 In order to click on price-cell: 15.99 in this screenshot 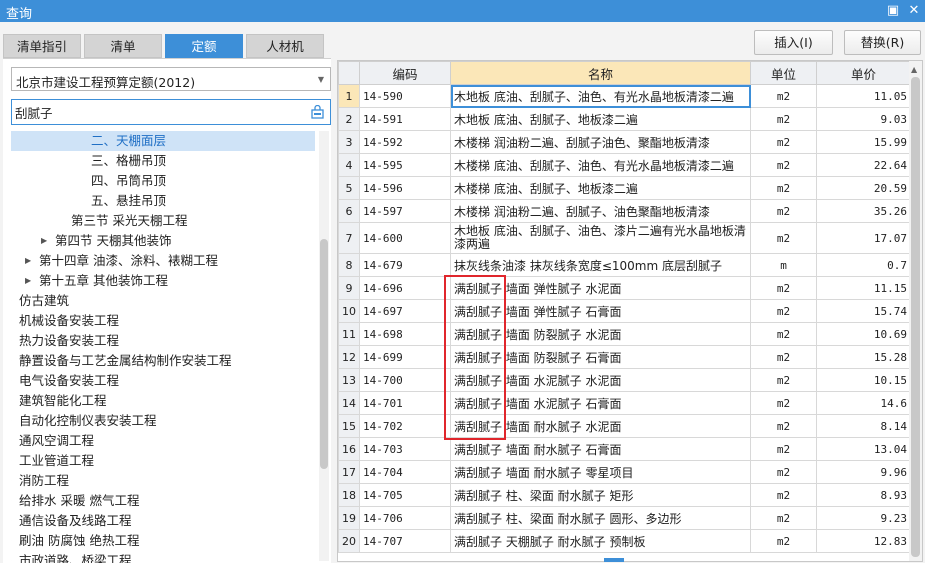, I will do `click(864, 142)`.